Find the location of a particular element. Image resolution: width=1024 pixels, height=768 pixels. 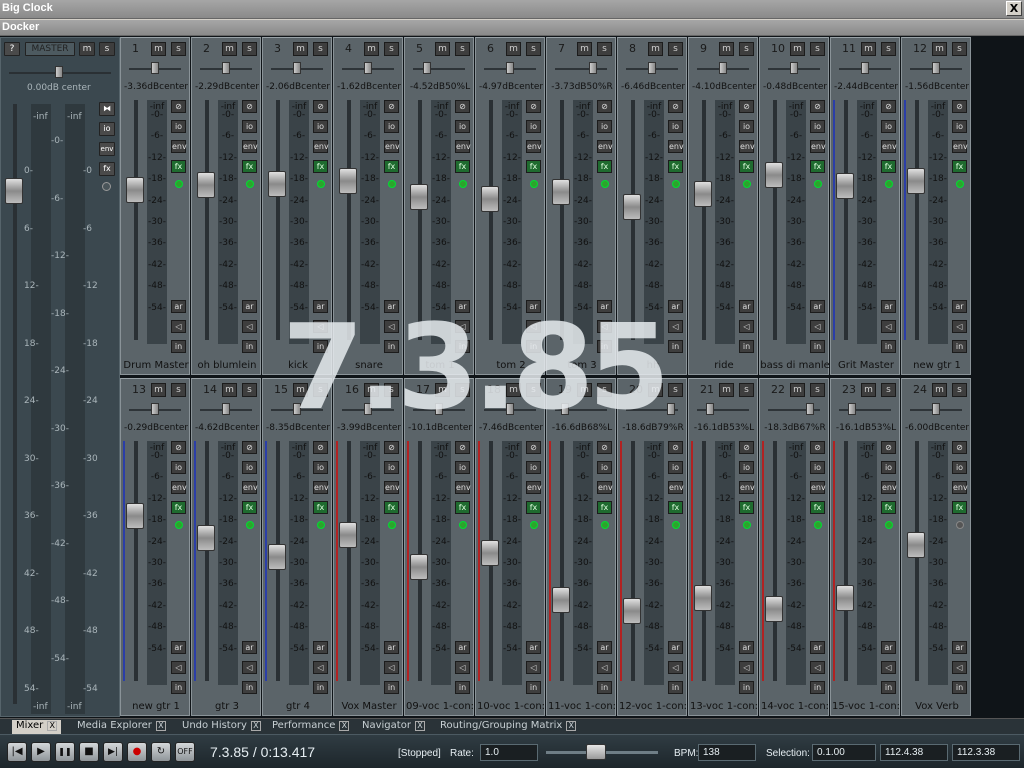

master-fader-knob is located at coordinates (14, 191).